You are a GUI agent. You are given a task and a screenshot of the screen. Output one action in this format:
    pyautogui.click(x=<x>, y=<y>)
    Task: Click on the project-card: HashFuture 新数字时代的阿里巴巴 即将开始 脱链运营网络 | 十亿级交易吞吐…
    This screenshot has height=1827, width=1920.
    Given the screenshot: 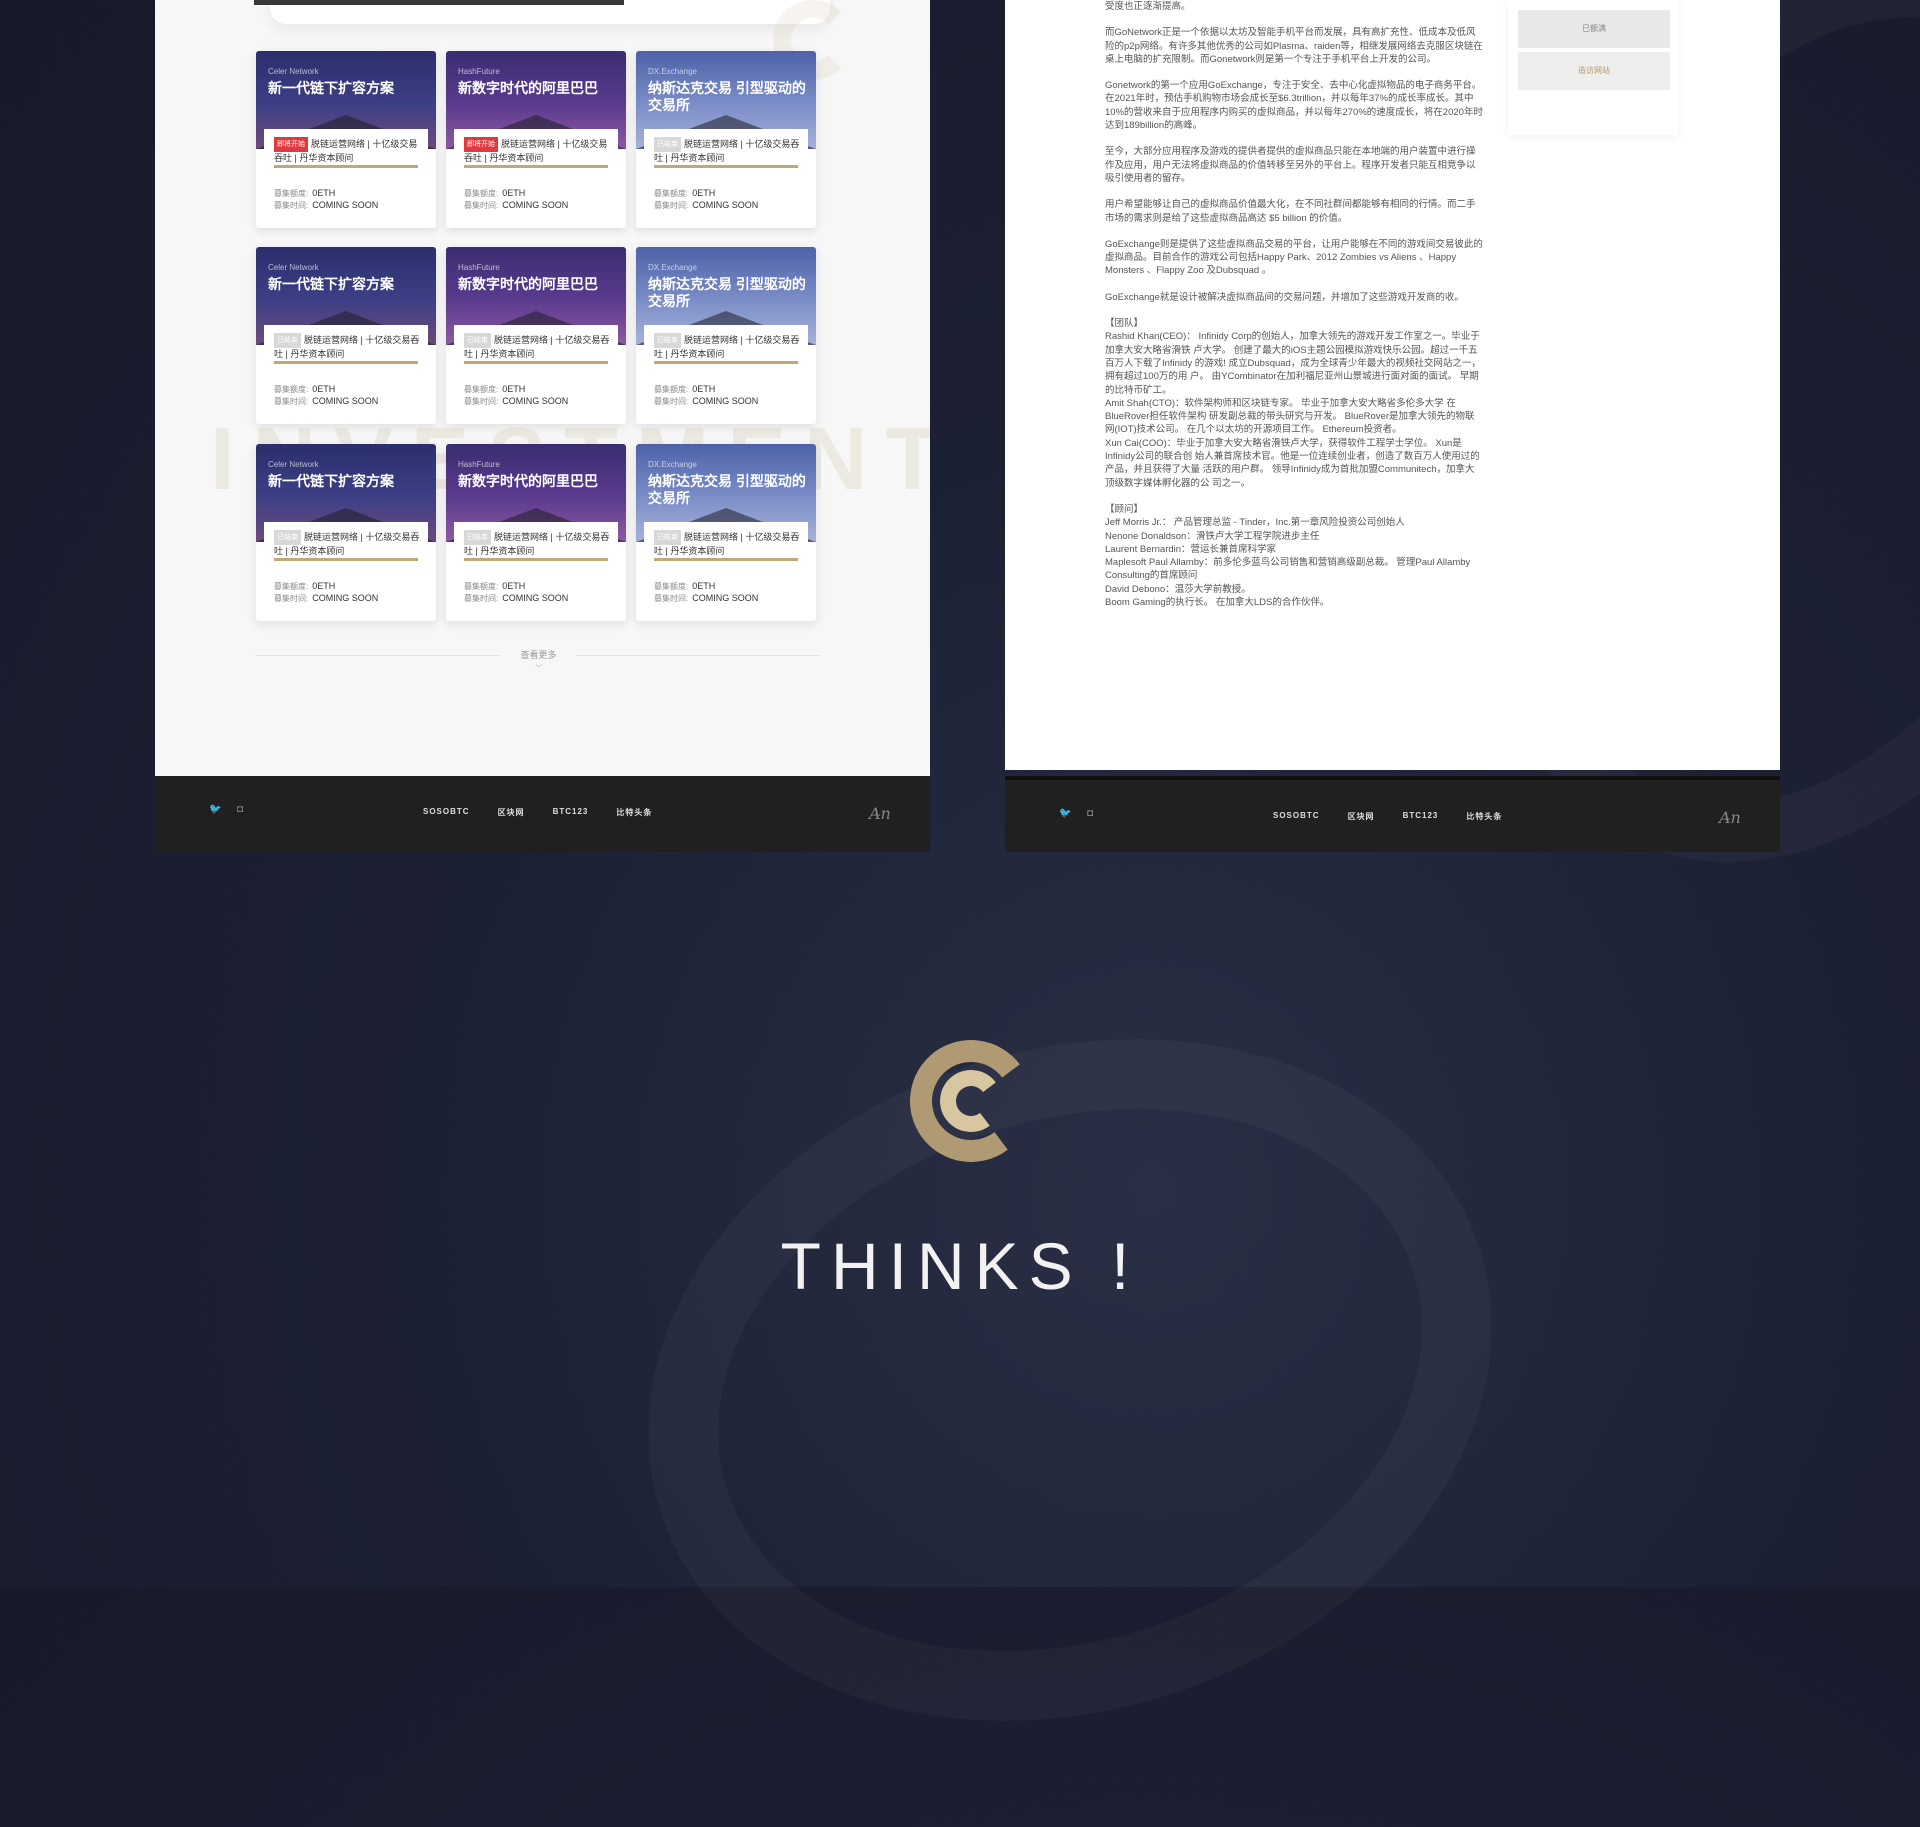 What is the action you would take?
    pyautogui.click(x=536, y=139)
    